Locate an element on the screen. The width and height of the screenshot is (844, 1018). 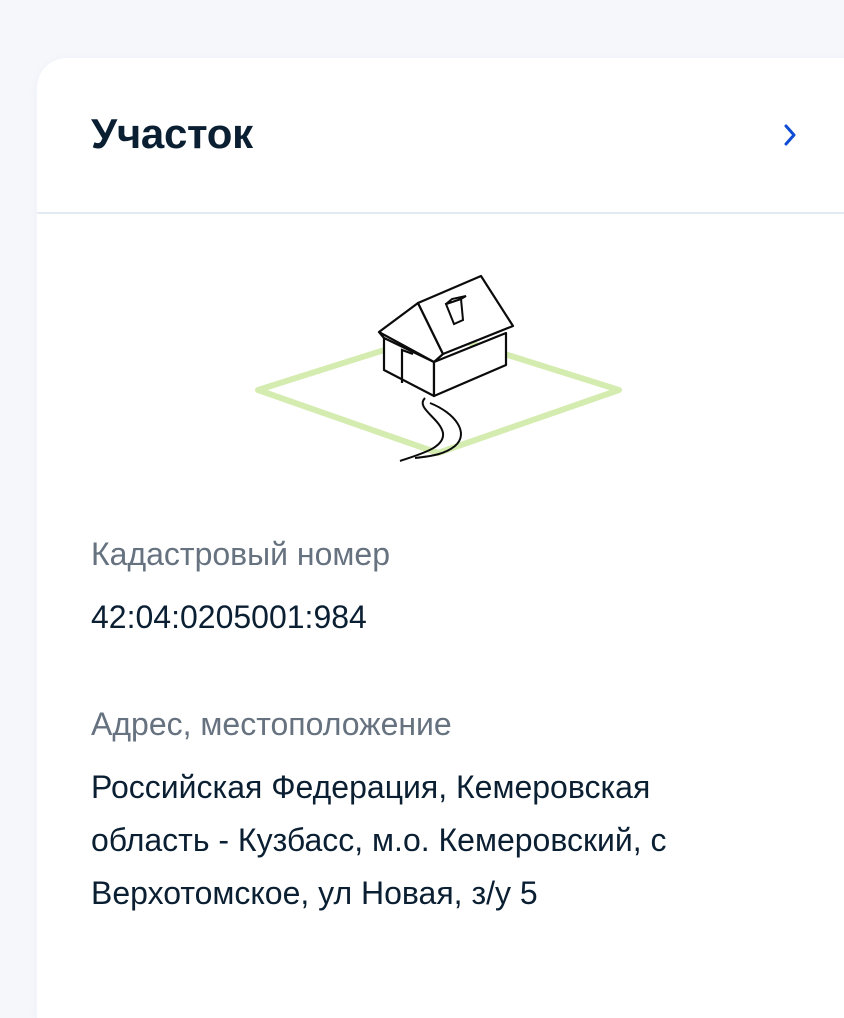
address-line-1: Российская Федерация, Кемеровская is located at coordinates (371, 787).